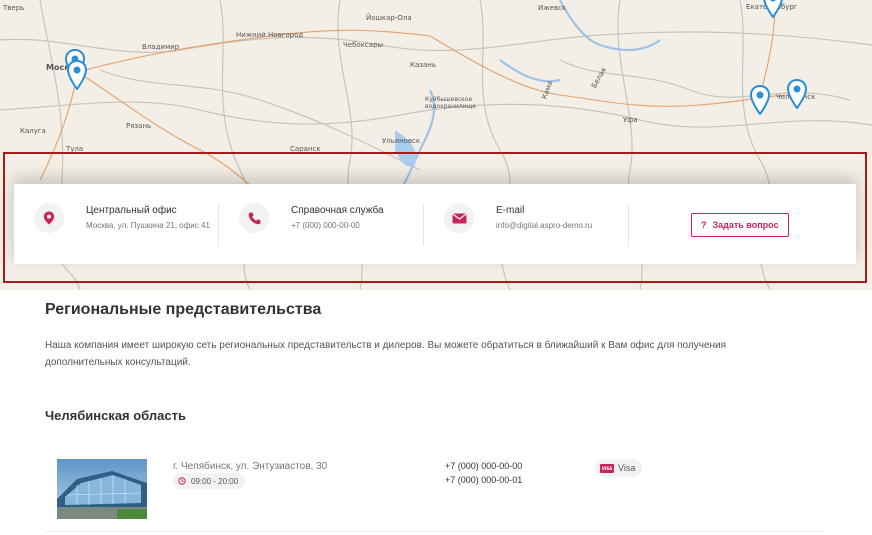 The width and height of the screenshot is (872, 535). Describe the element at coordinates (14, 8) in the screenshot. I see `map-city-label: Тверь` at that location.